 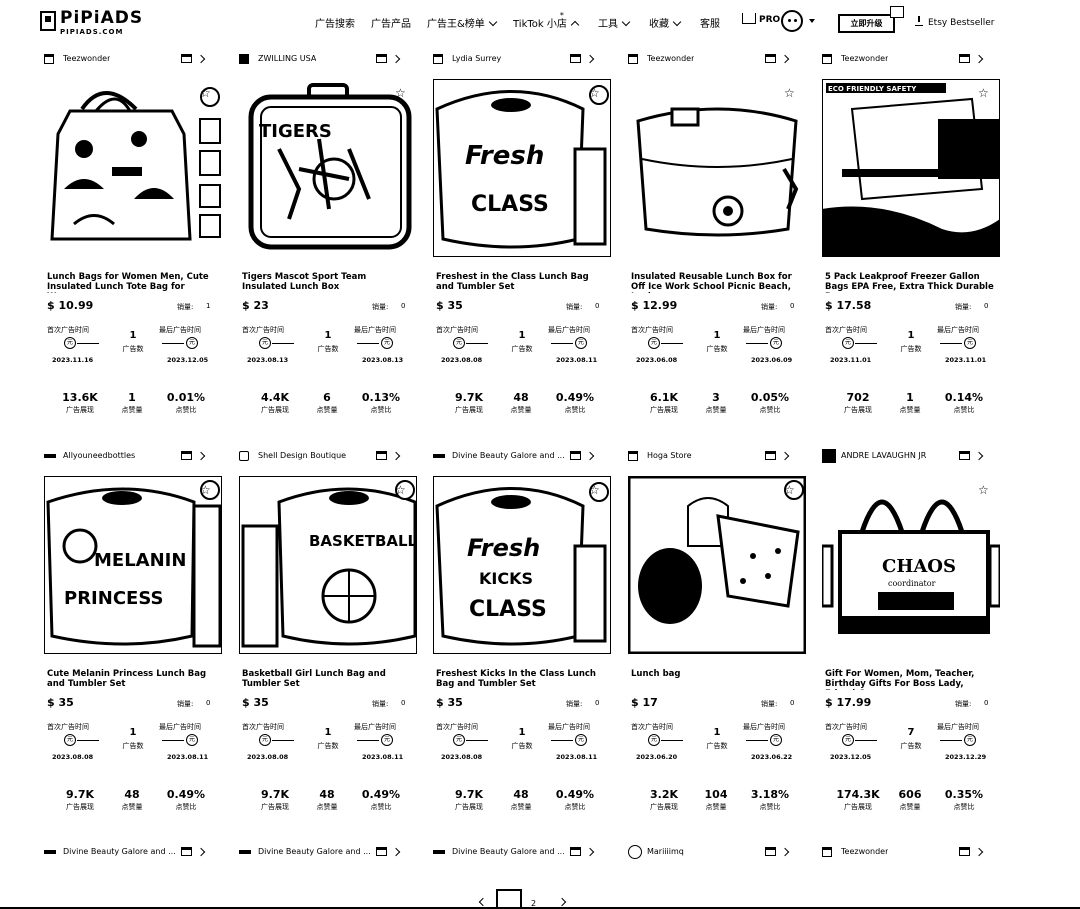 What do you see at coordinates (665, 852) in the screenshot?
I see `store-name: Mariiiimq` at bounding box center [665, 852].